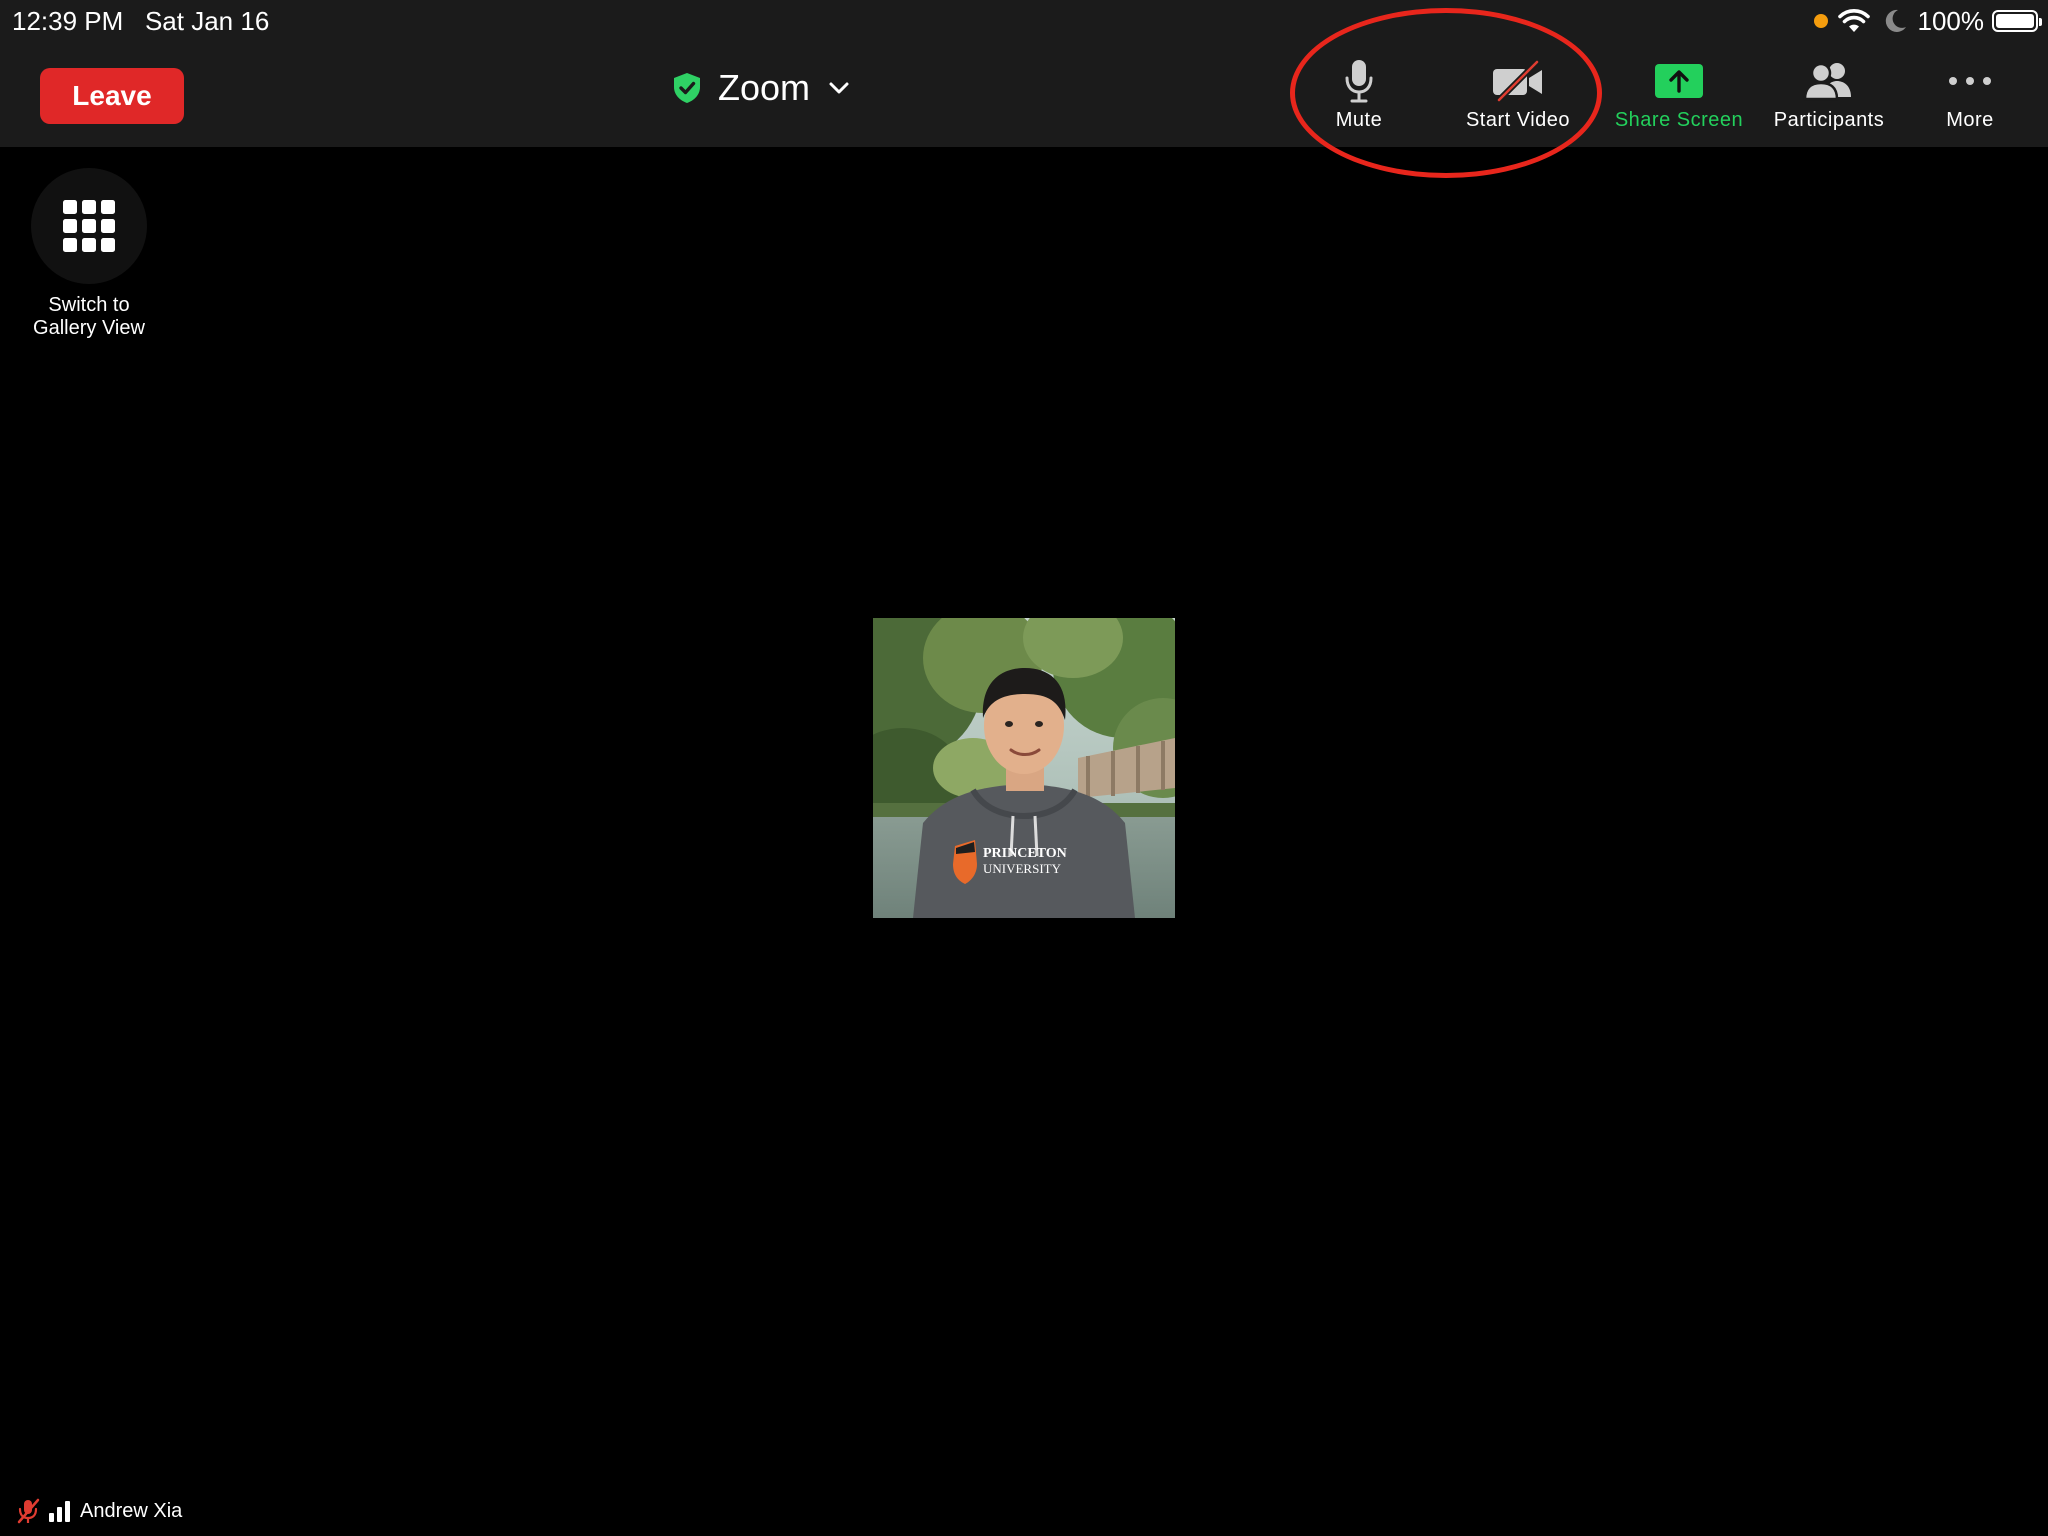 This screenshot has height=1536, width=2048. What do you see at coordinates (1022, 868) in the screenshot?
I see `hoodie-text-line2: UNIVERSITY` at bounding box center [1022, 868].